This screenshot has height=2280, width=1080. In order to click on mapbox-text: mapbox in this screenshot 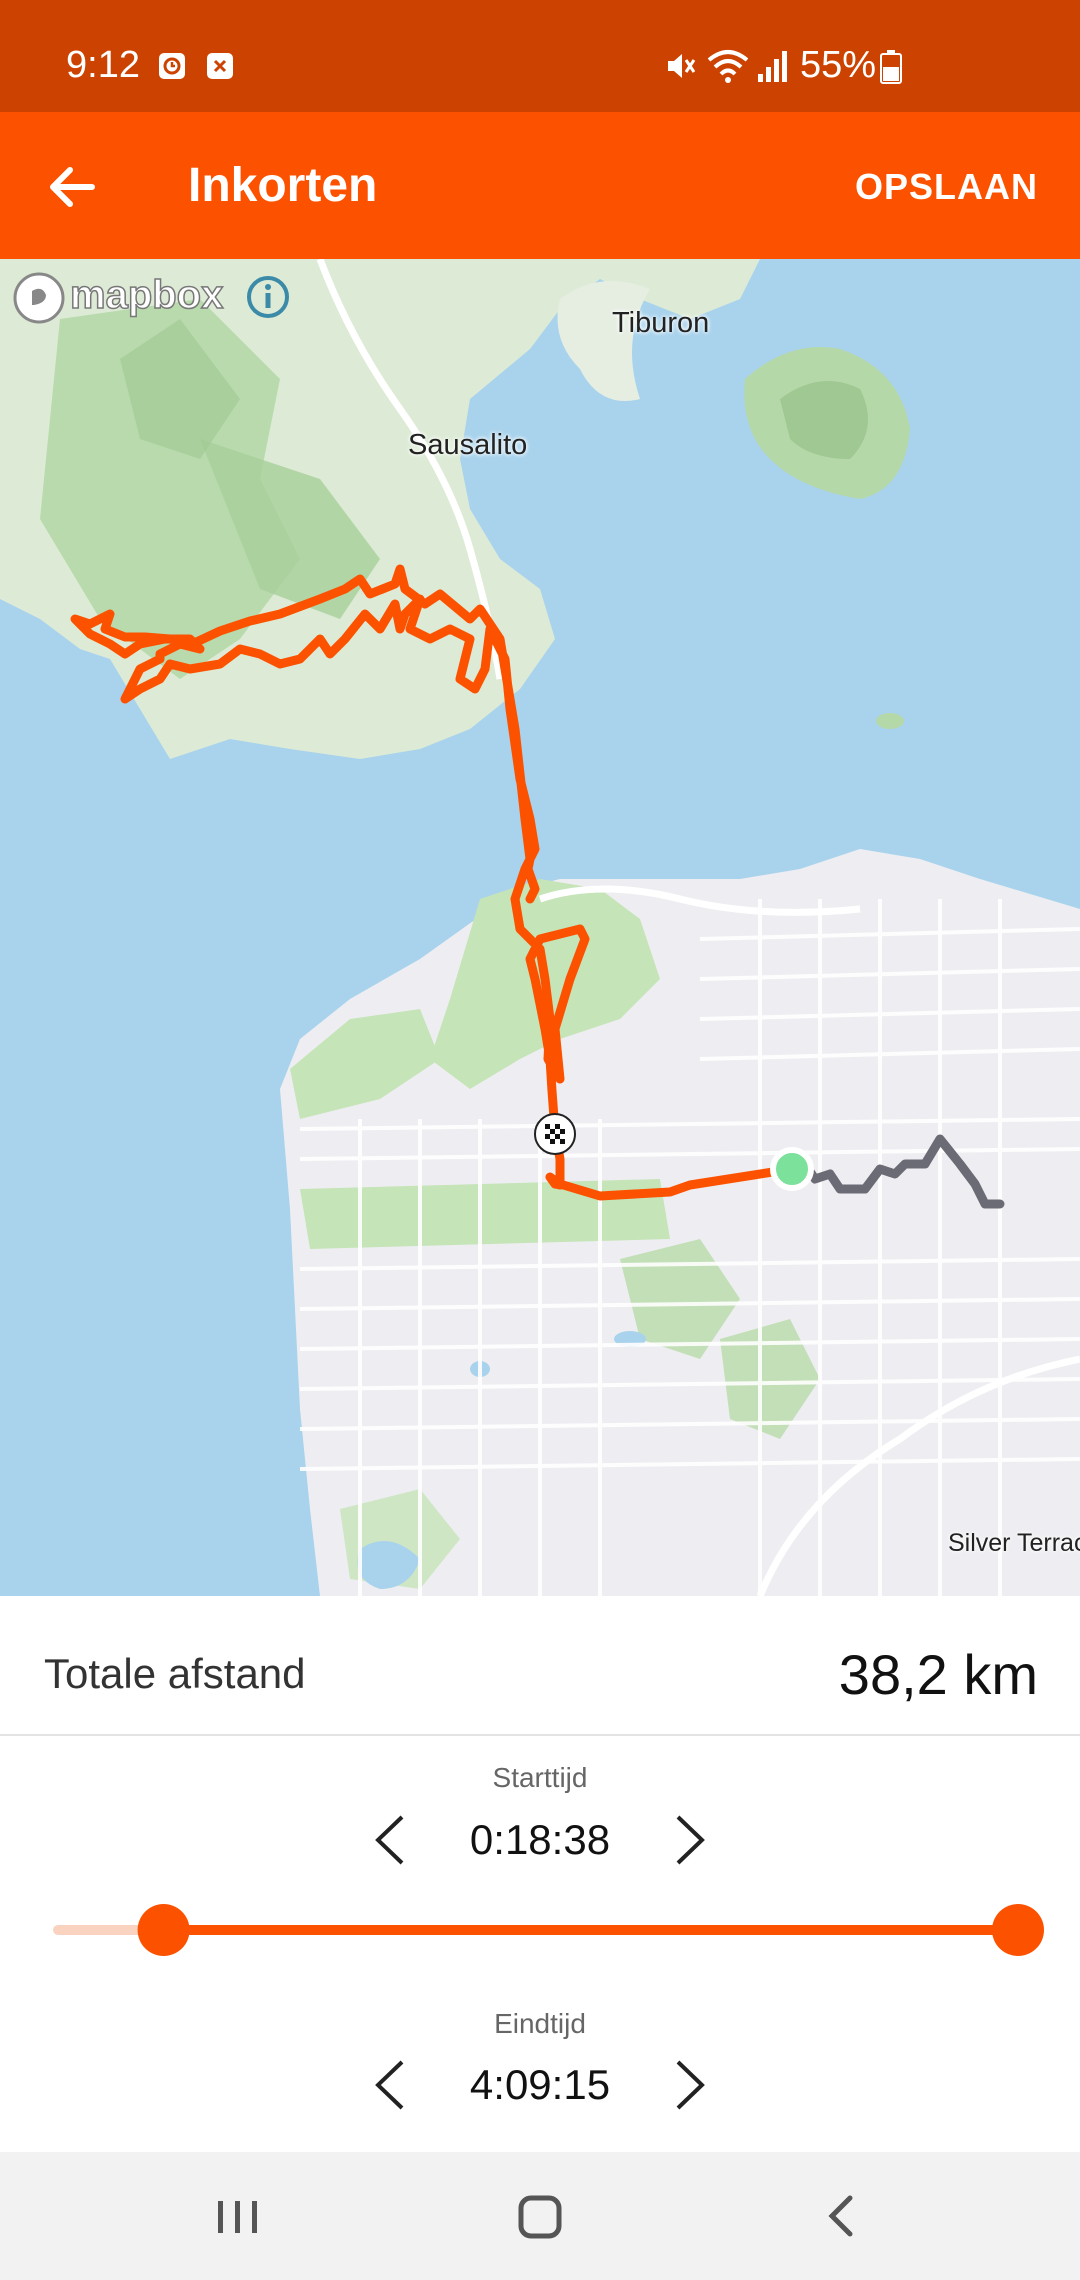, I will do `click(146, 295)`.